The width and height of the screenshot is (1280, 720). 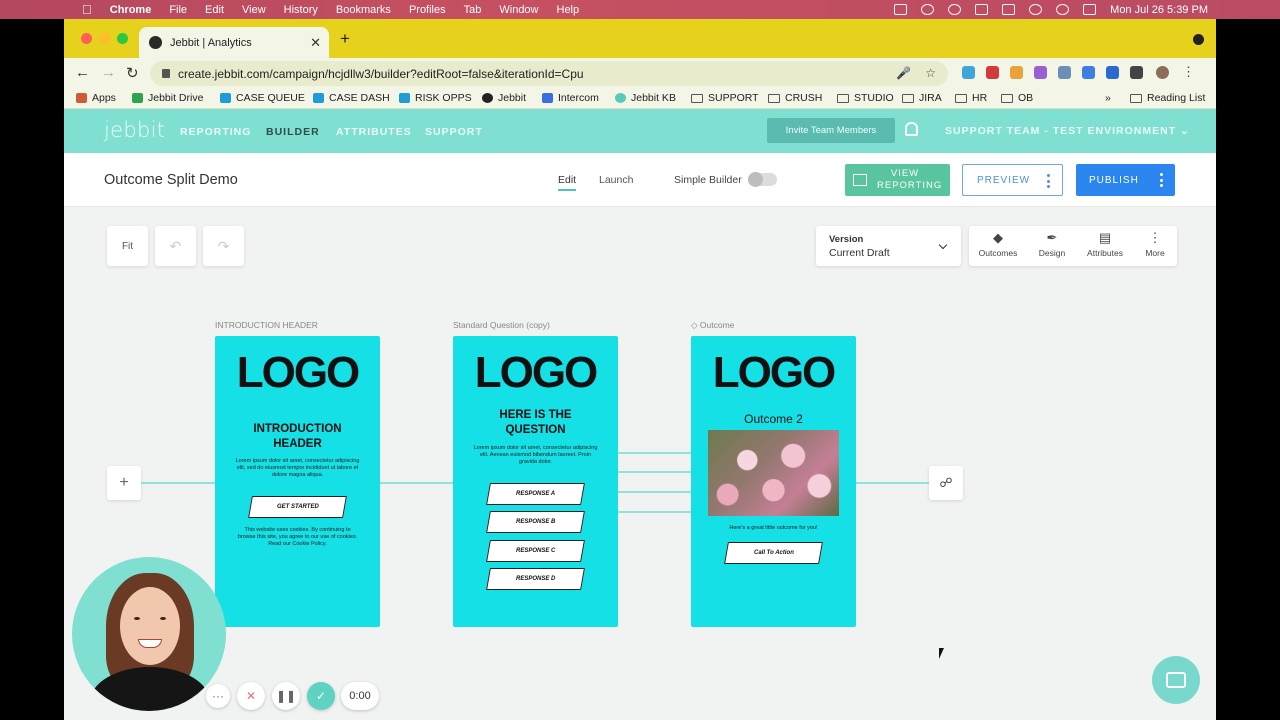 What do you see at coordinates (262, 98) in the screenshot?
I see `bookmark-case-queue: CASE QUEUE` at bounding box center [262, 98].